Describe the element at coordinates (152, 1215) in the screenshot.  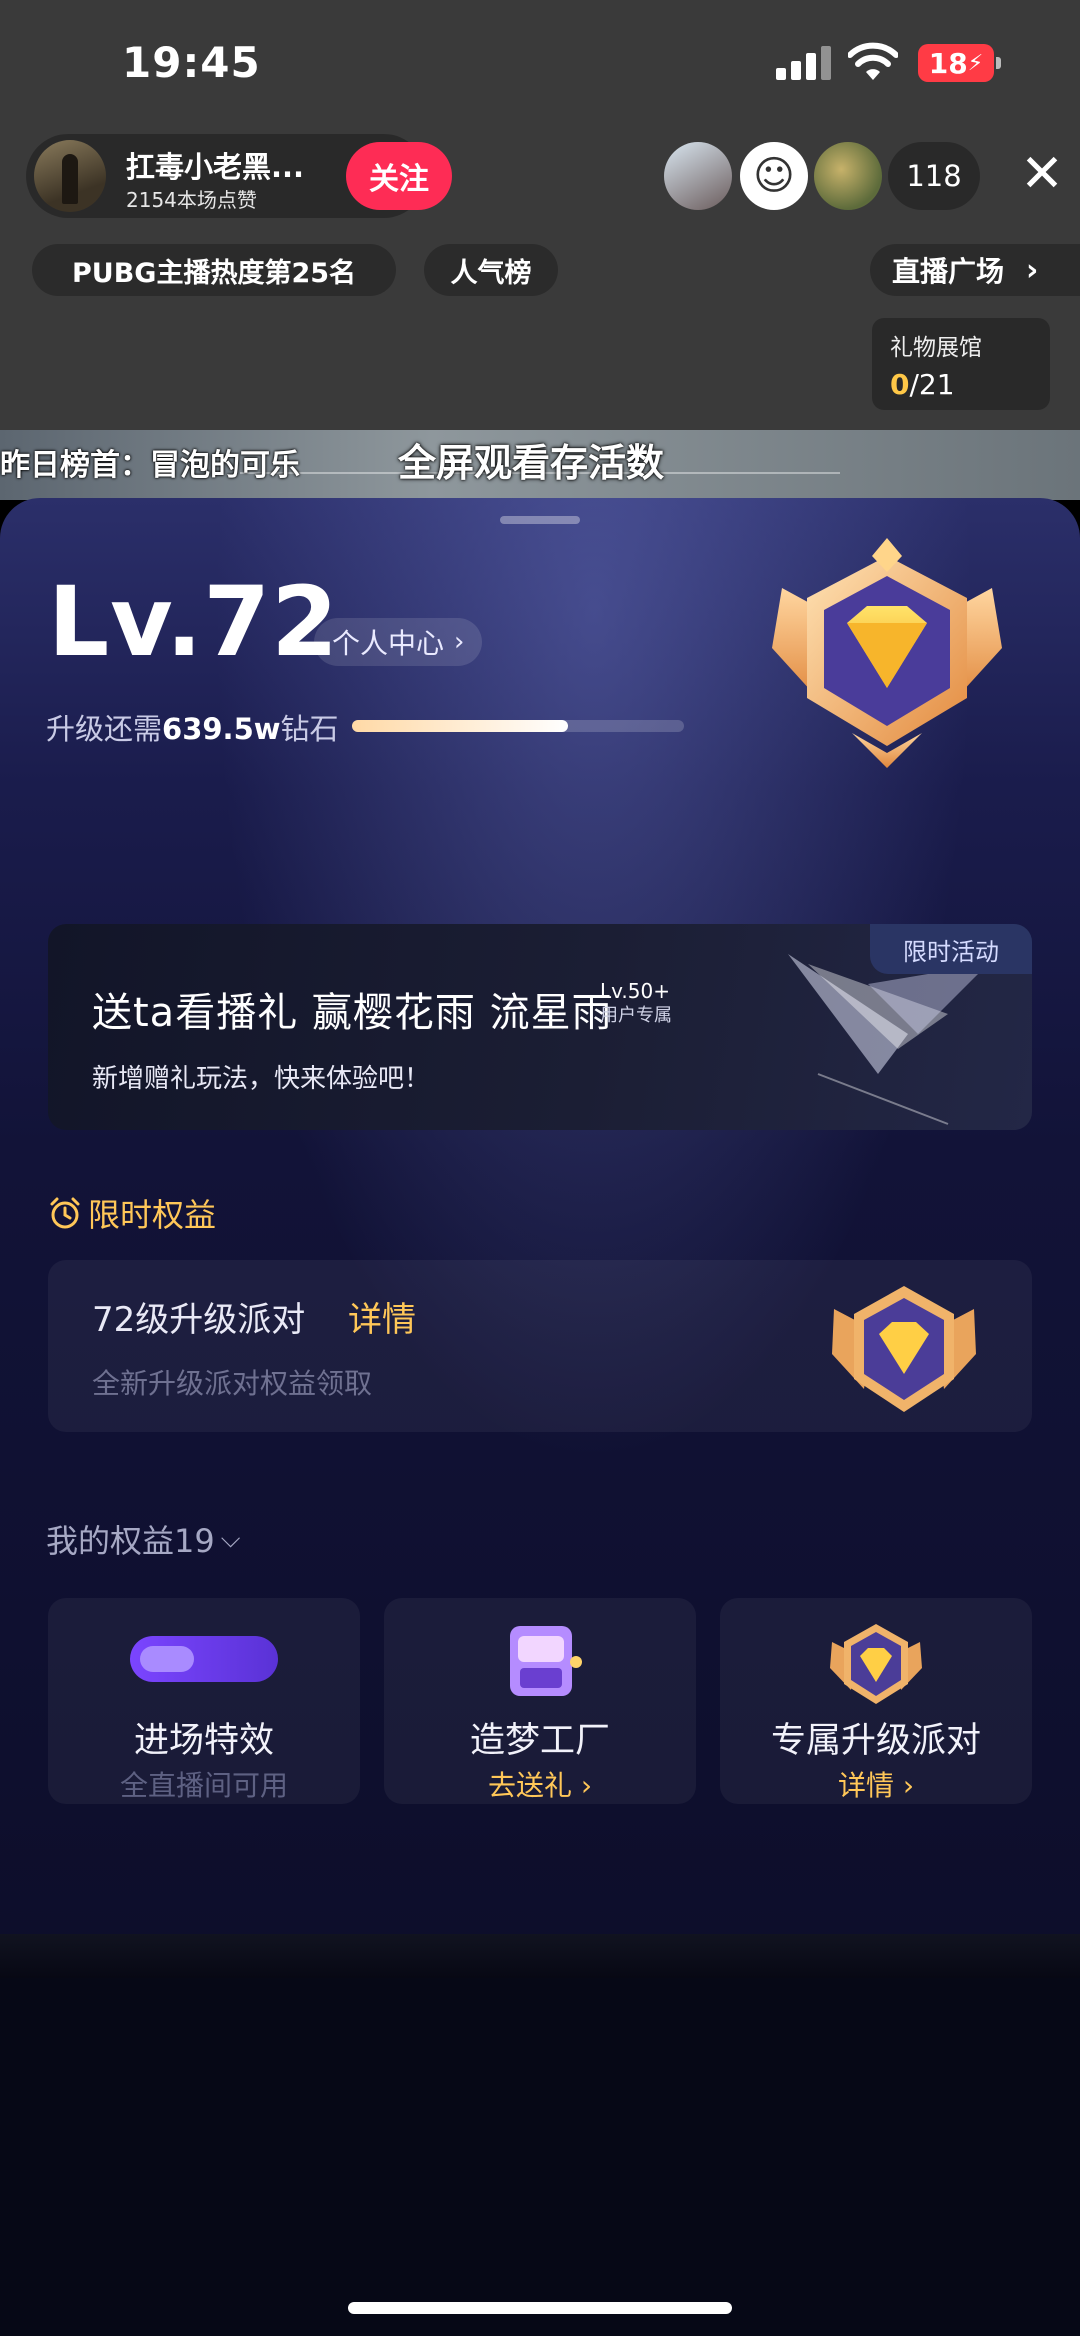
I see `limited-rights-title: 限时权益` at that location.